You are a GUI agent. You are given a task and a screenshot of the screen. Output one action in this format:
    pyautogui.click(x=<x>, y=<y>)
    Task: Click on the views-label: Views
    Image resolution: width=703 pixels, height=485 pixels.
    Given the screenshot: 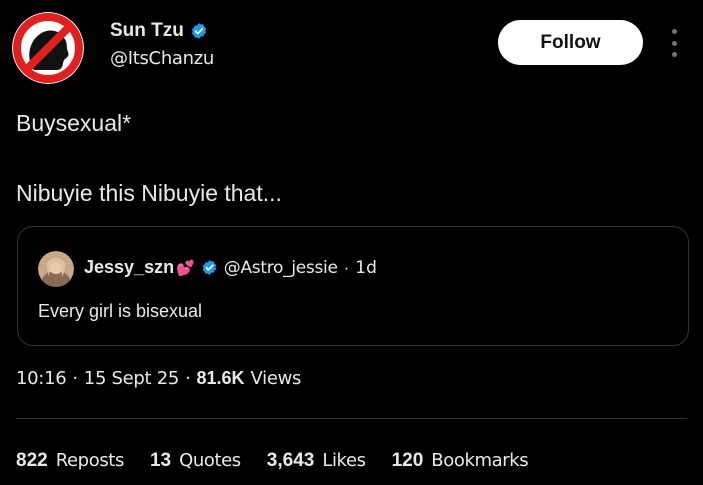 What is the action you would take?
    pyautogui.click(x=276, y=378)
    